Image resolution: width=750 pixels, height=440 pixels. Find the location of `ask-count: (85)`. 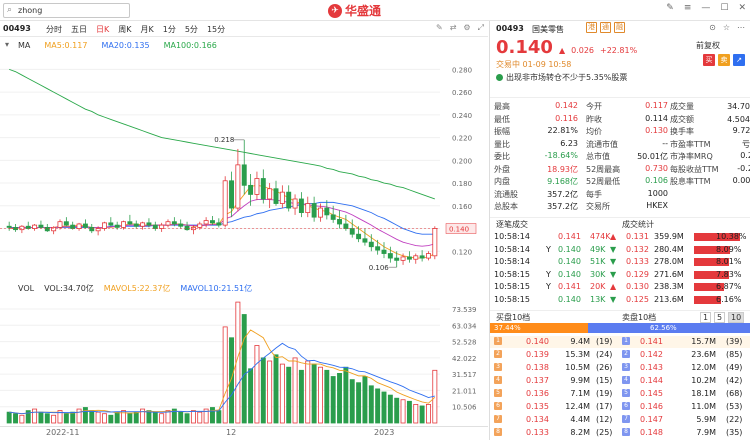

ask-count: (85) is located at coordinates (734, 354).